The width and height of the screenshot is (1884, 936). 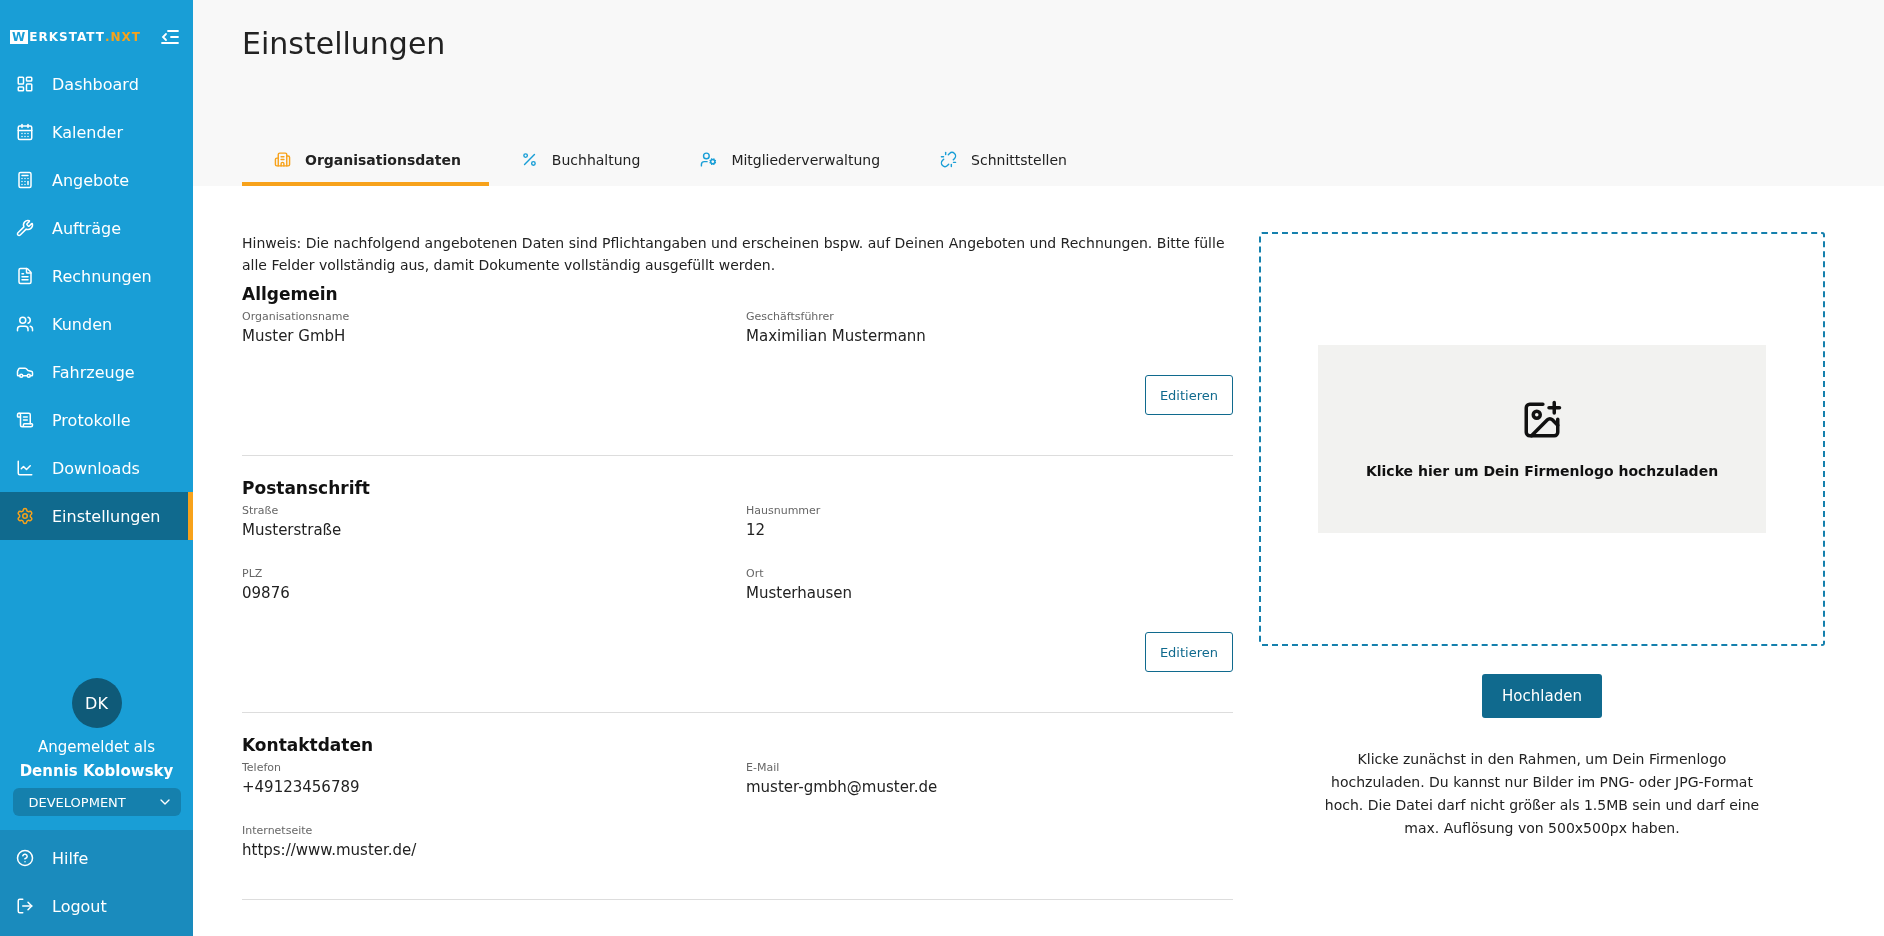 What do you see at coordinates (25, 516) in the screenshot?
I see `settings-icon` at bounding box center [25, 516].